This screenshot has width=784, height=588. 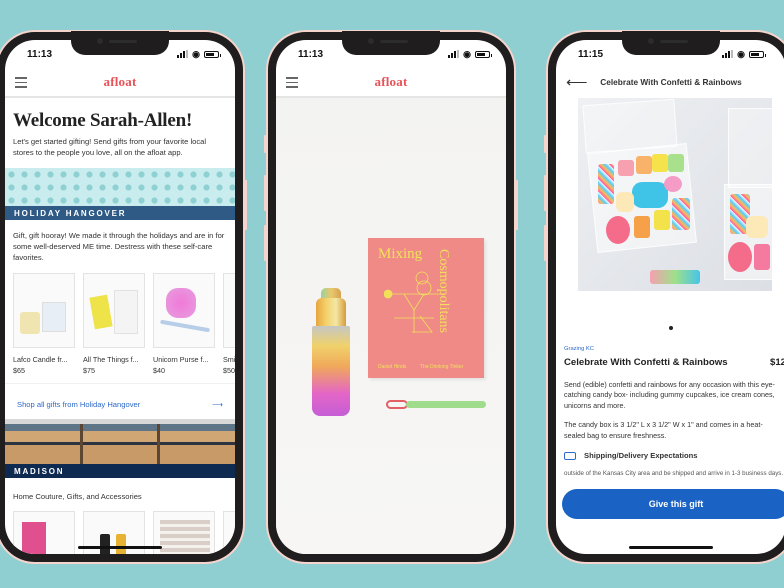 What do you see at coordinates (414, 302) in the screenshot?
I see `book-illustration` at bounding box center [414, 302].